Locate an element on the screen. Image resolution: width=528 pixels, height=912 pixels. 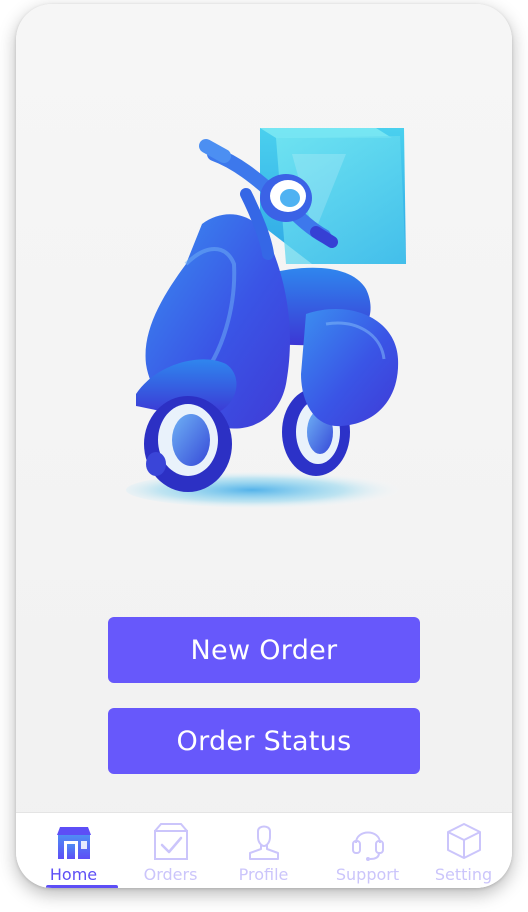
tab-home-label: Home is located at coordinates (73, 874).